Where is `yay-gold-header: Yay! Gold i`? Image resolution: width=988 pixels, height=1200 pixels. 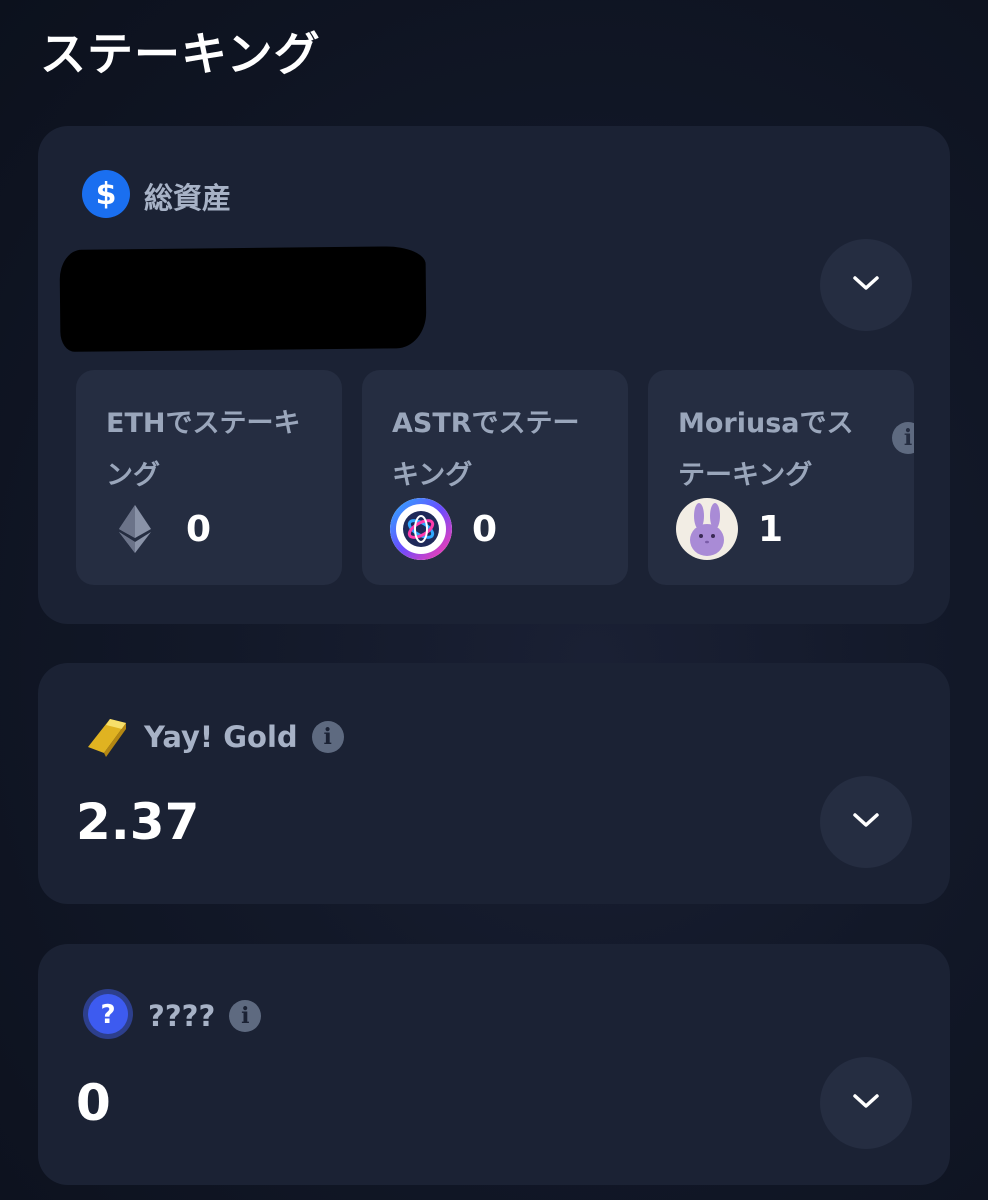
yay-gold-header: Yay! Gold i is located at coordinates (213, 737).